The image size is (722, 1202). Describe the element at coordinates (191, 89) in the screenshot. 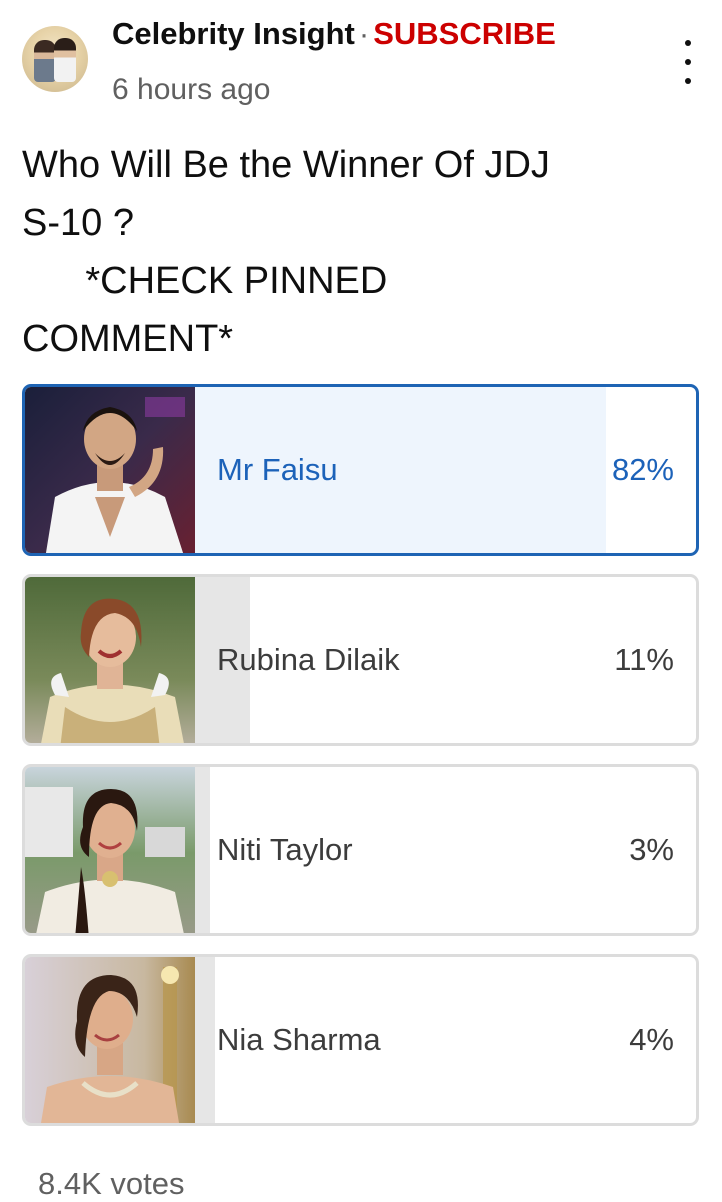

I see `post-time: 6 hours ago` at that location.